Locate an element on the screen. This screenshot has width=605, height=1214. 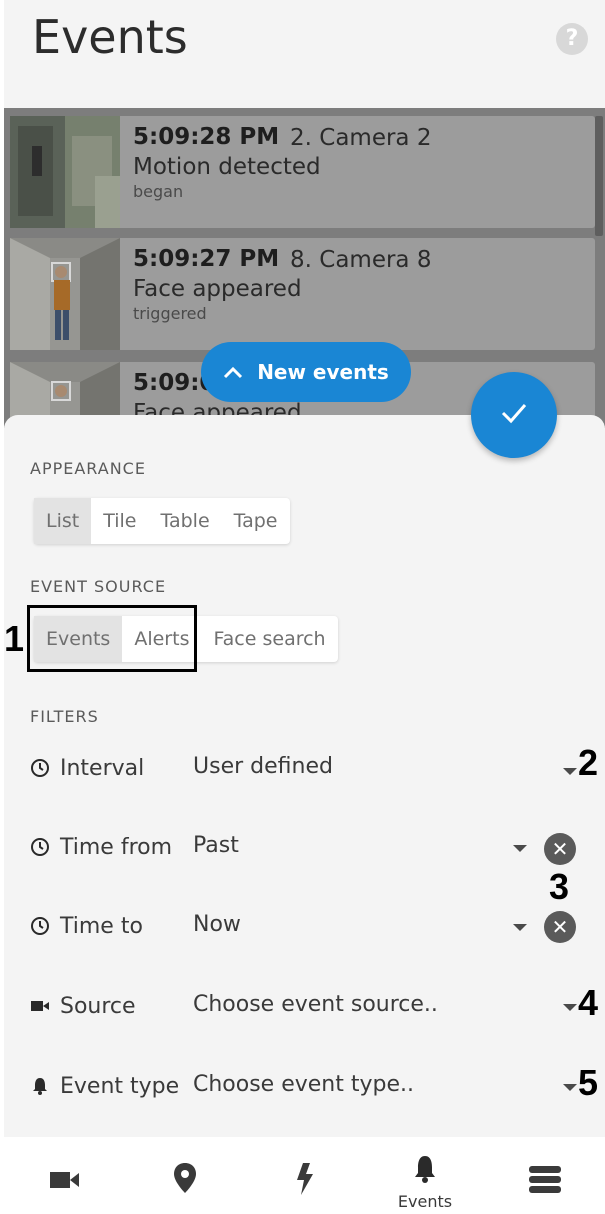
event-state: began is located at coordinates (158, 191).